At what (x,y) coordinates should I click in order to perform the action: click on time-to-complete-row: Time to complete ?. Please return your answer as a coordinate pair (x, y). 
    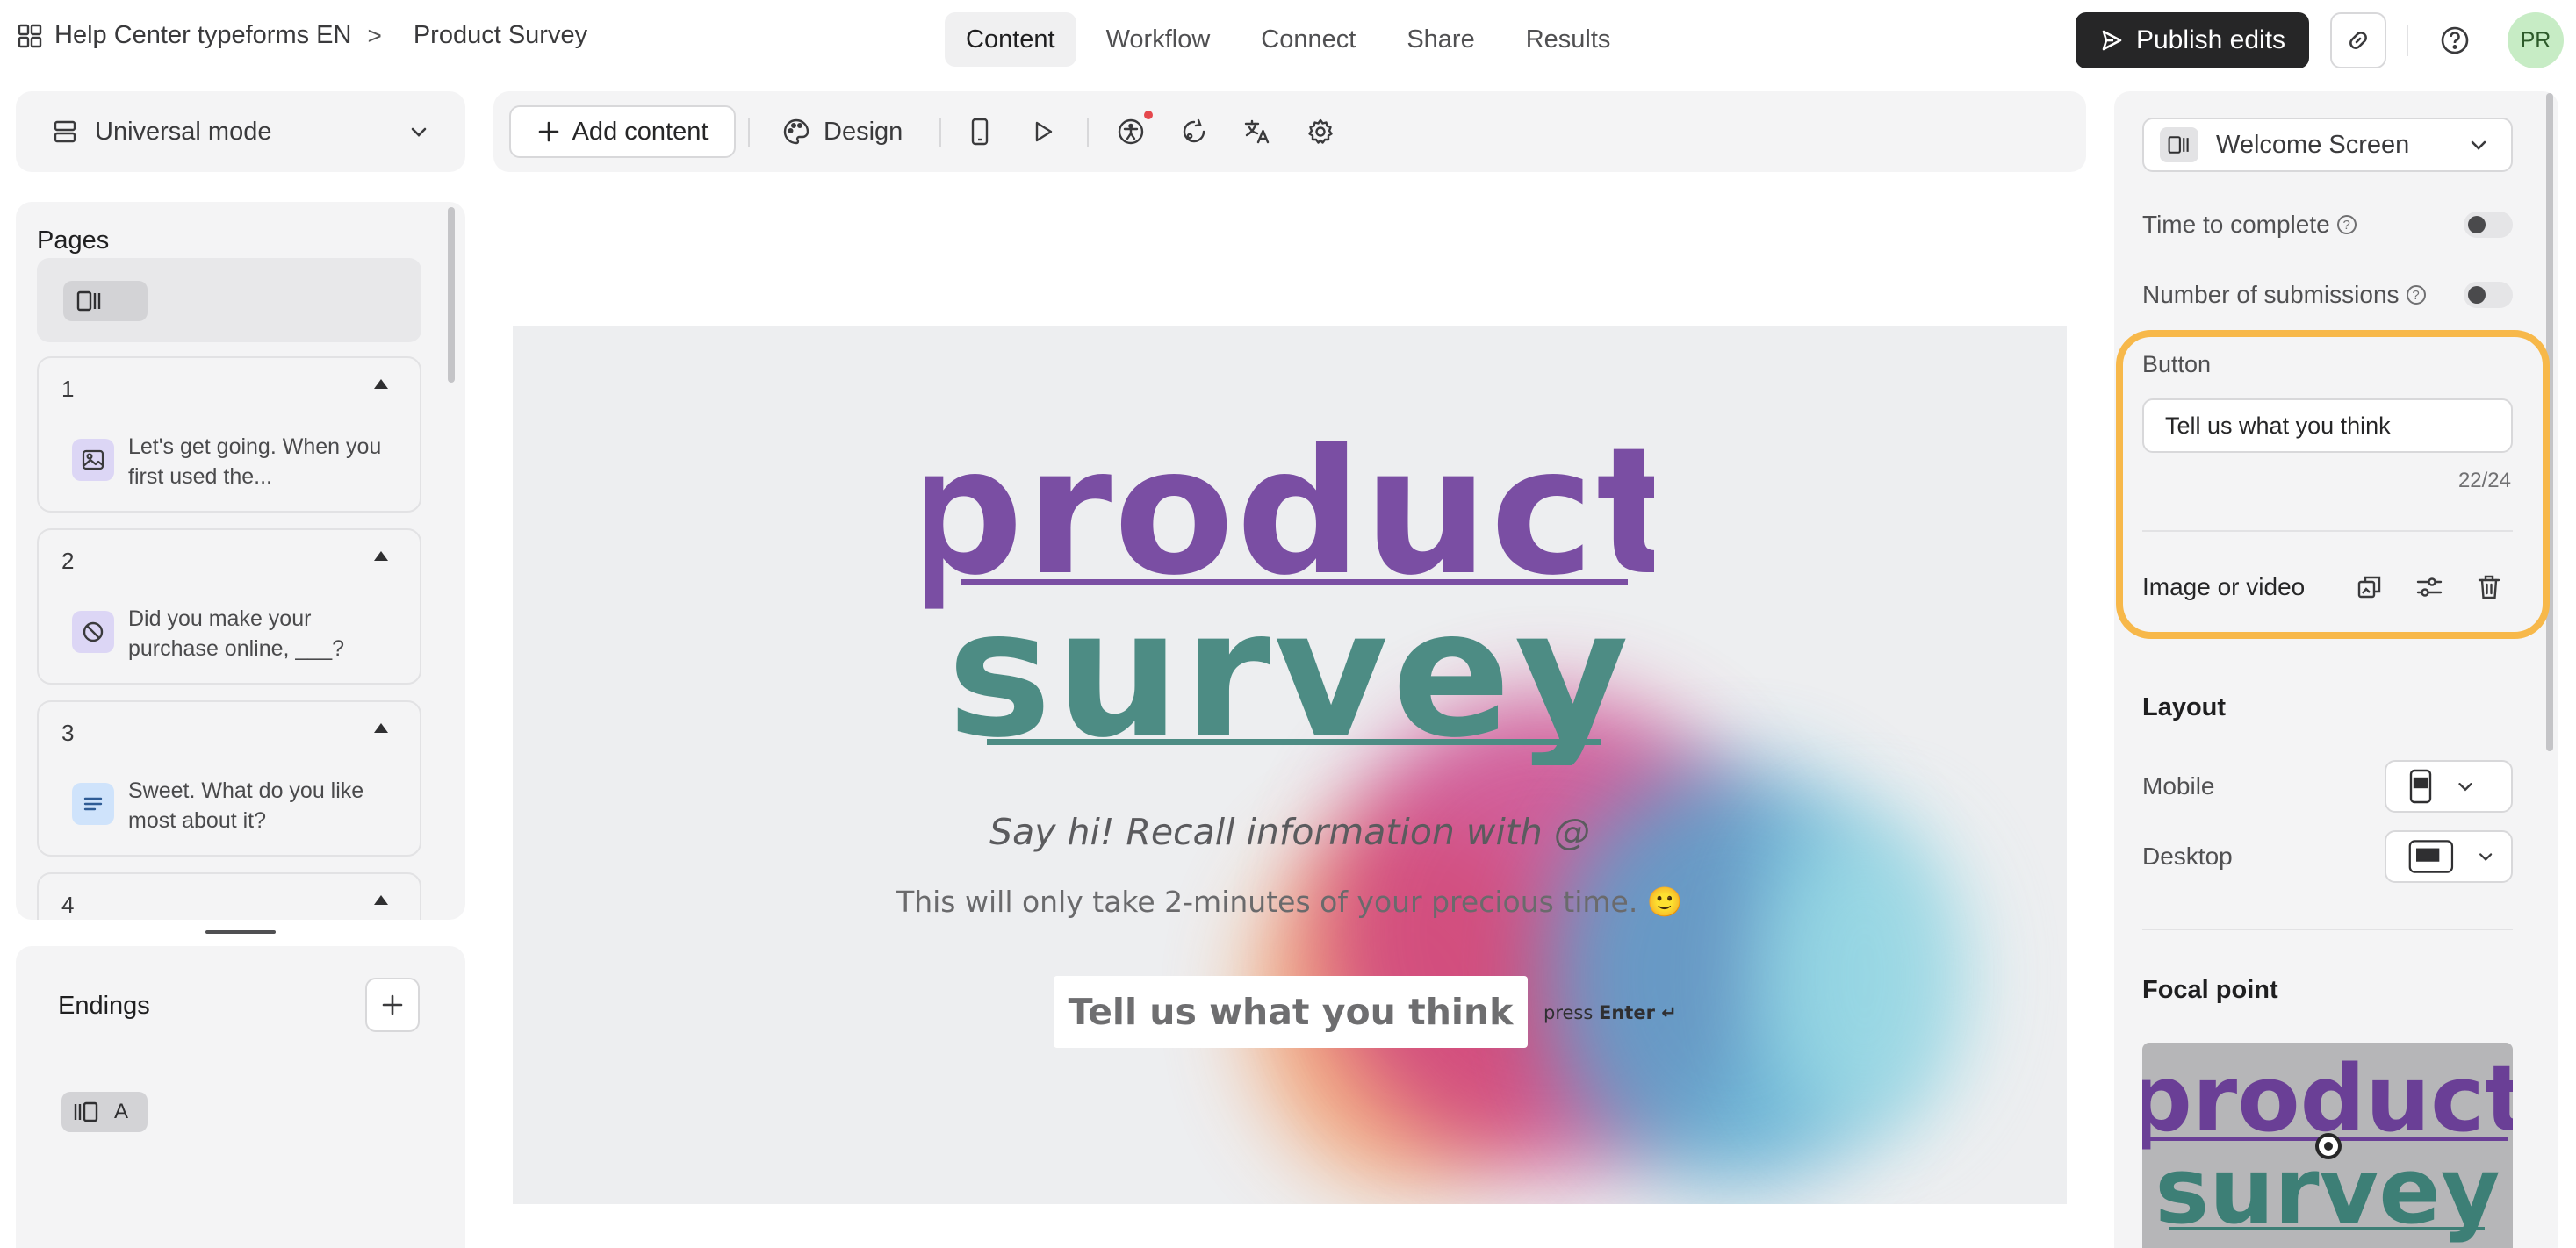
    Looking at the image, I should click on (2327, 225).